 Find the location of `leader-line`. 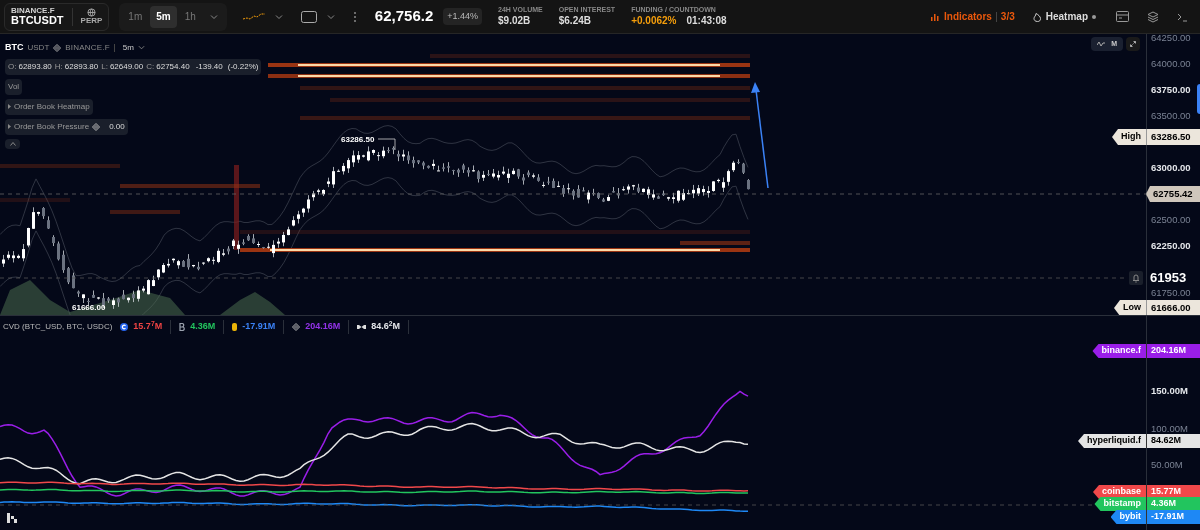

leader-line is located at coordinates (386, 144).